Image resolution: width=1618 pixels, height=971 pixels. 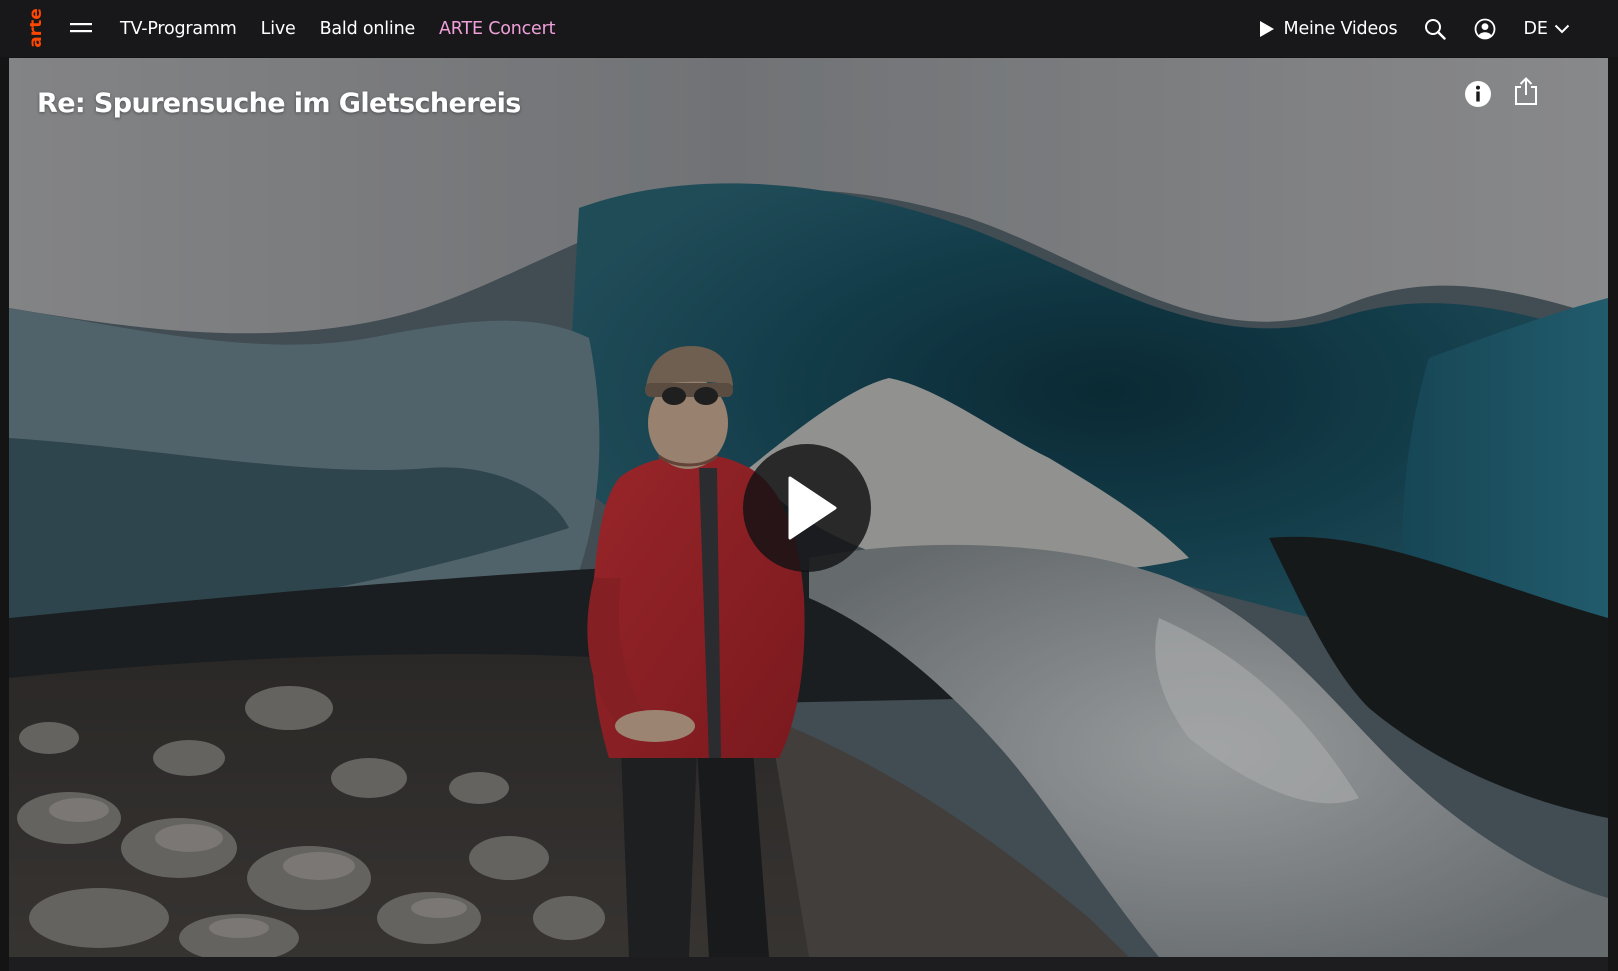 What do you see at coordinates (1613, 514) in the screenshot?
I see `page-scrollbar-track` at bounding box center [1613, 514].